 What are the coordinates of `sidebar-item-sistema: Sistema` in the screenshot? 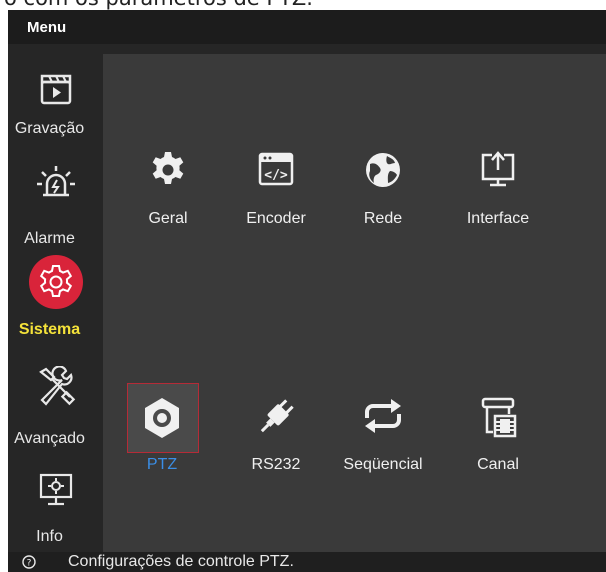 It's located at (55, 302).